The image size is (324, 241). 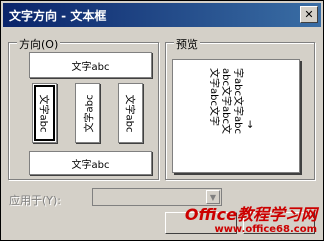 I want to click on watermark-line-2: www.office68.com, so click(x=265, y=229).